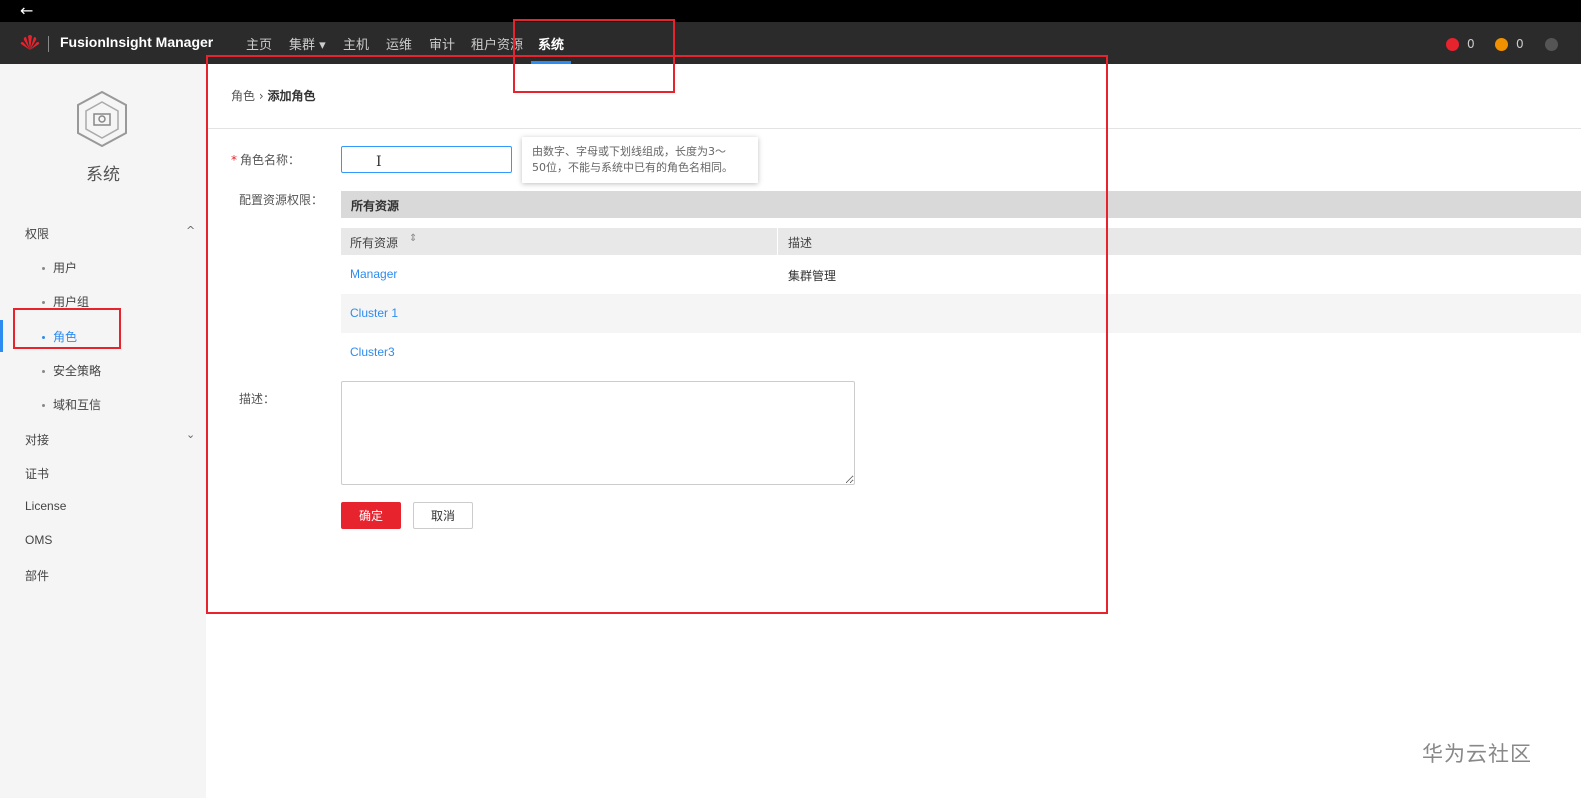  I want to click on sidebar-item-users: 用户, so click(59, 267).